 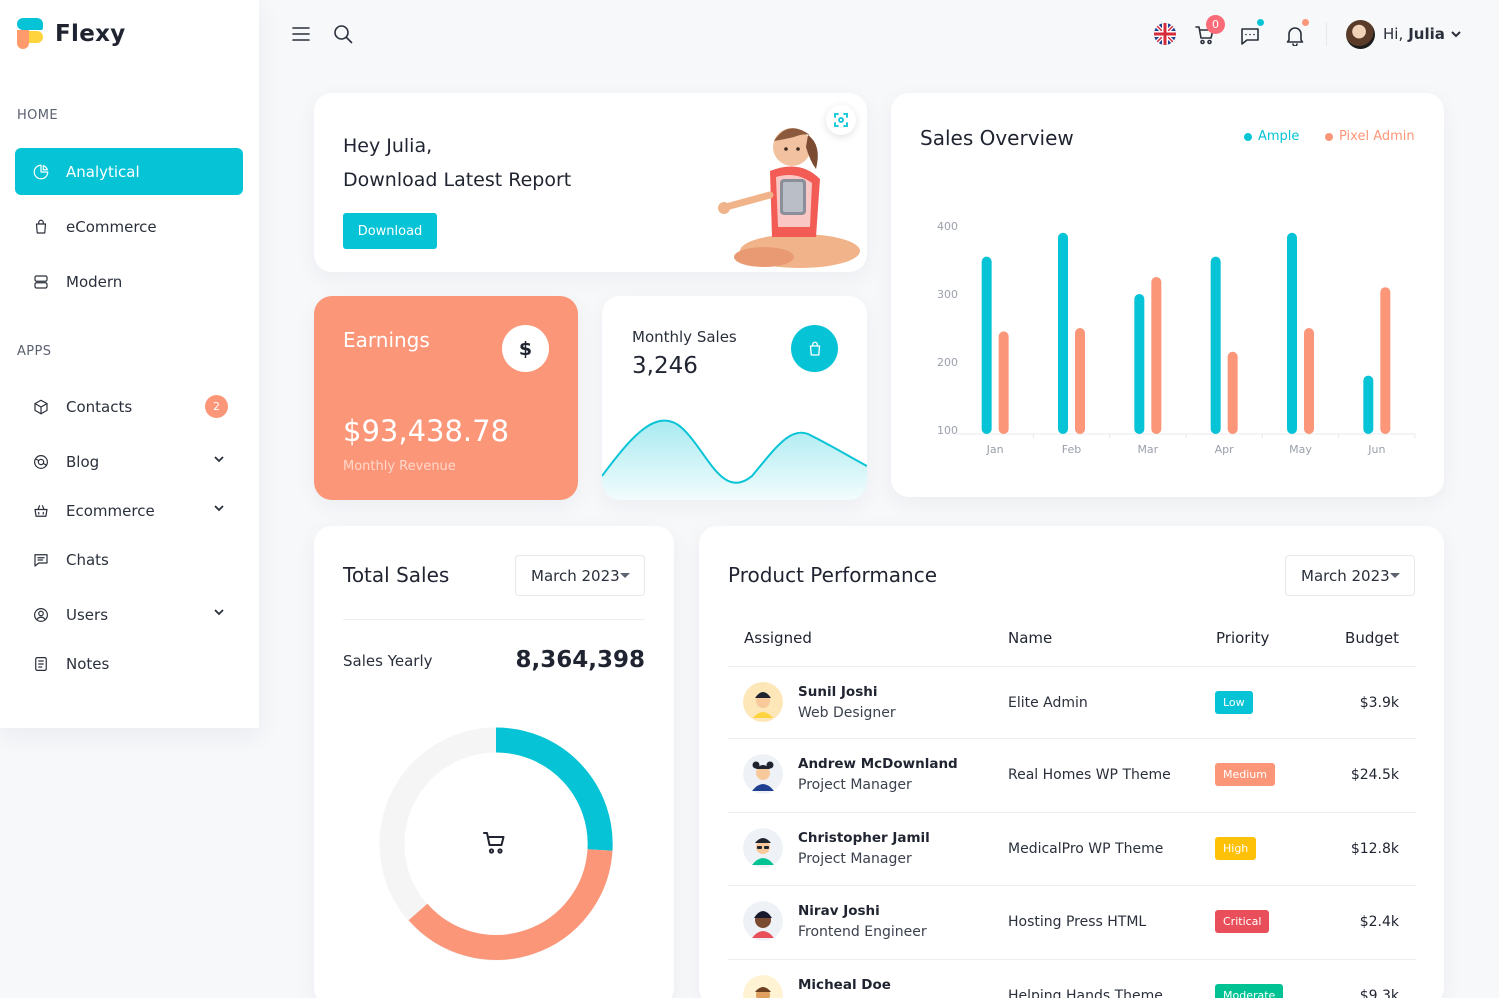 What do you see at coordinates (844, 985) in the screenshot?
I see `assignee-name: Micheal Doe` at bounding box center [844, 985].